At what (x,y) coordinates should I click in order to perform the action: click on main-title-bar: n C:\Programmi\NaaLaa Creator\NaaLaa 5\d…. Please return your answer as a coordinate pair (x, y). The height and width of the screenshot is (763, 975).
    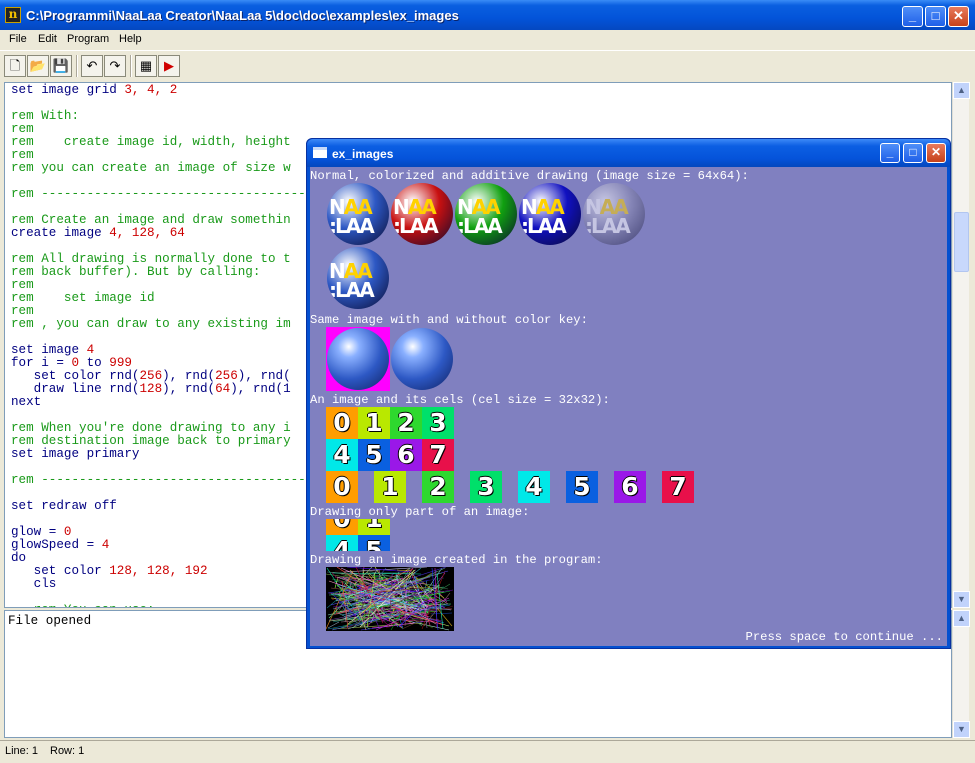
    Looking at the image, I should click on (487, 15).